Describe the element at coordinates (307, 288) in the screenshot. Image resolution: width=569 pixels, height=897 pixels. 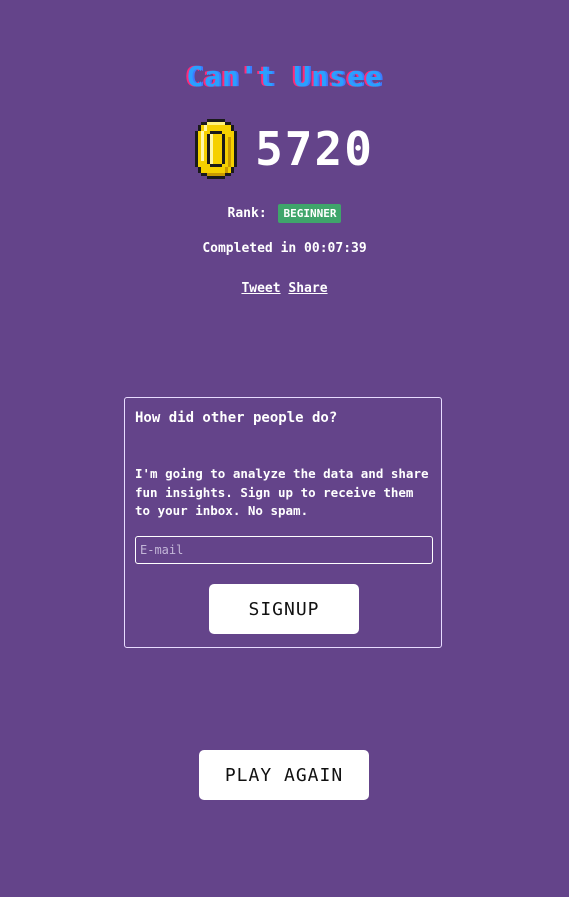
I see `share-link: Share` at that location.